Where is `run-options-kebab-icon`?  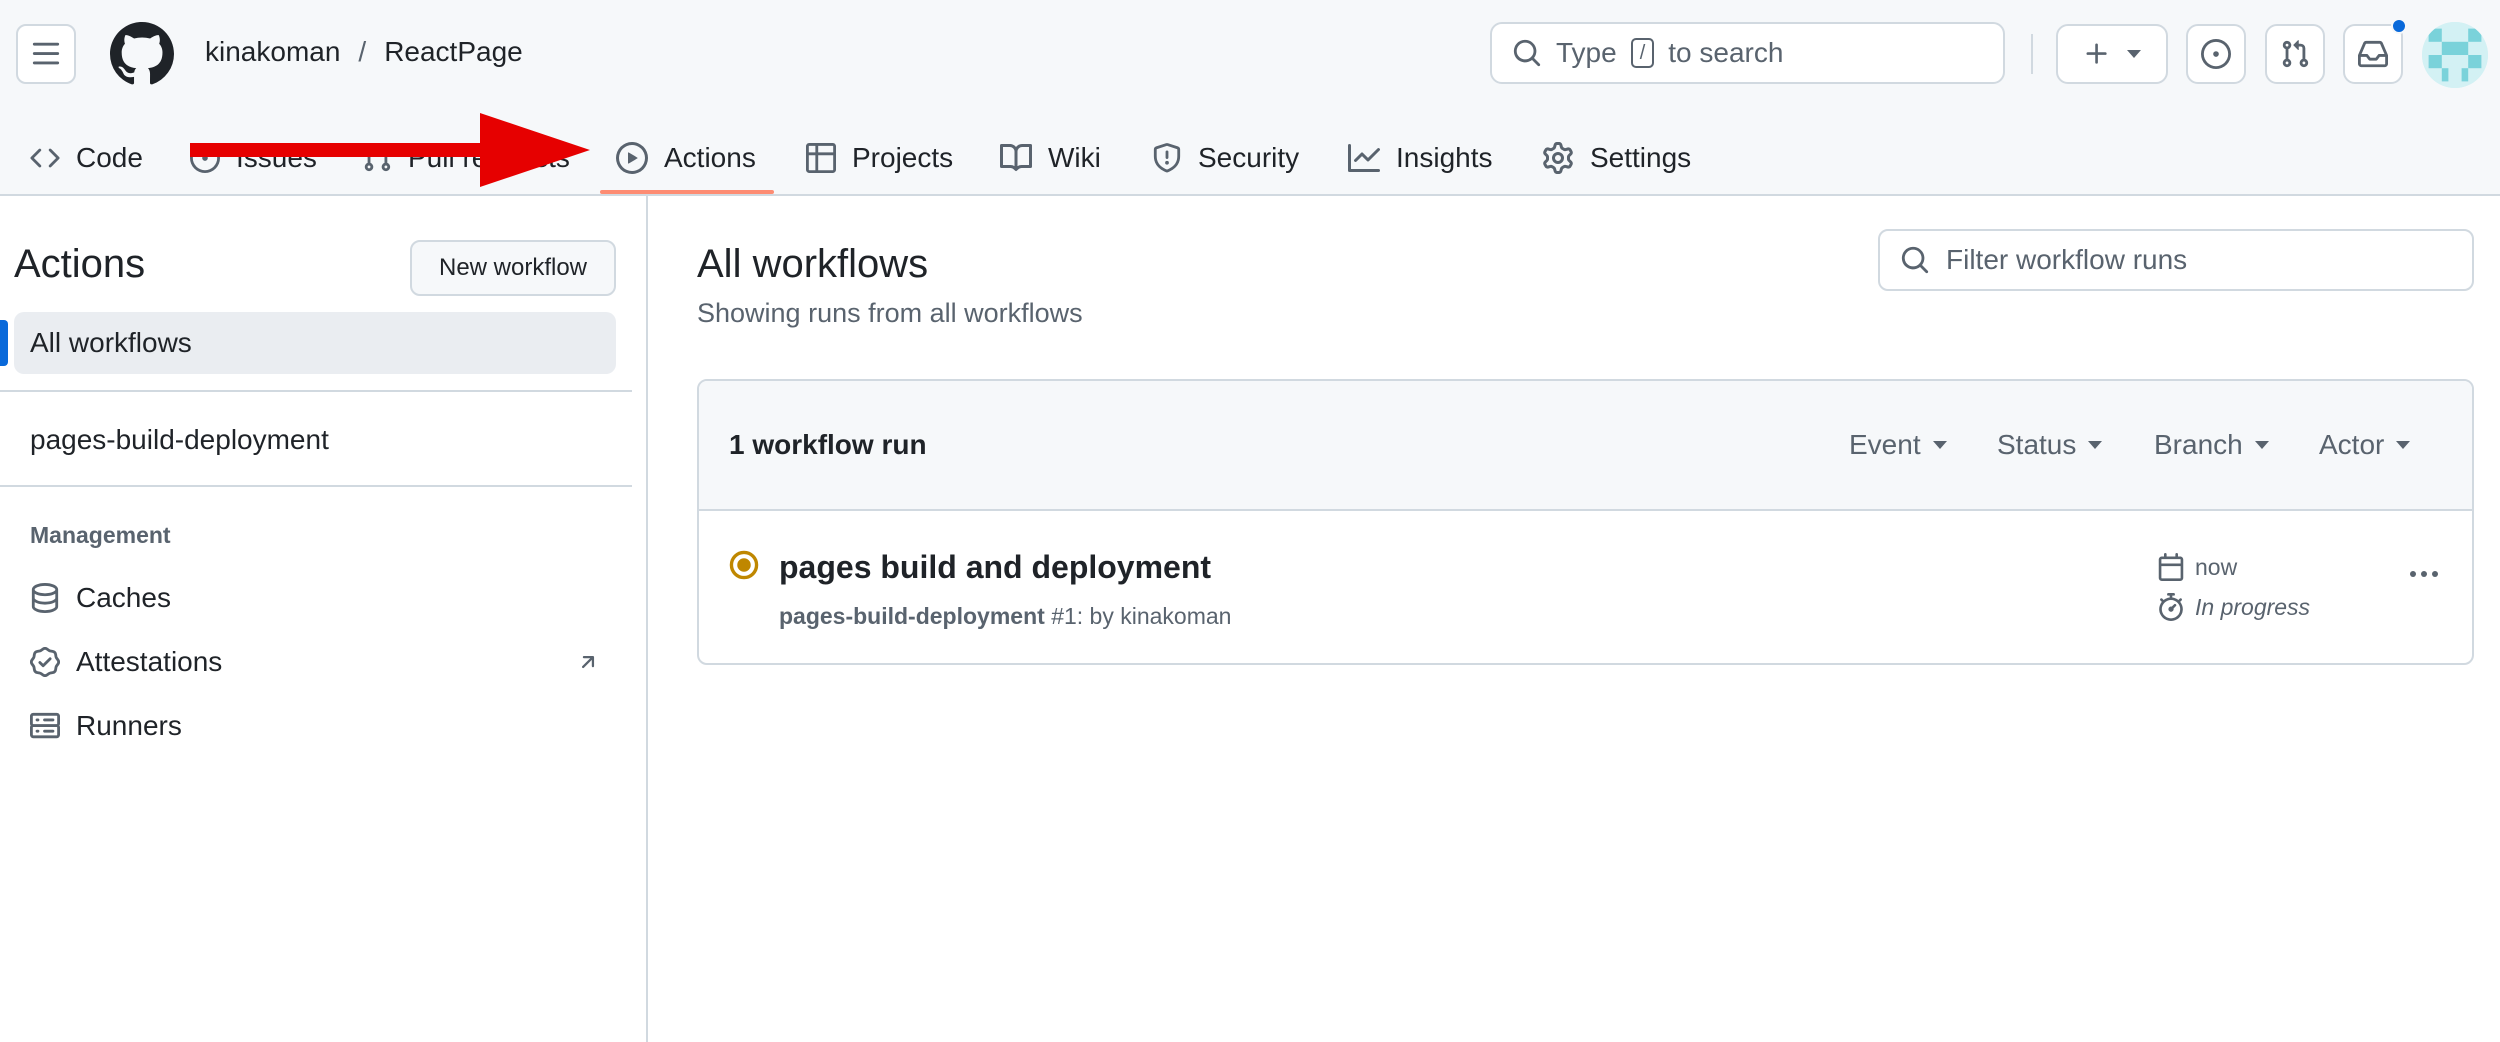 run-options-kebab-icon is located at coordinates (2424, 574).